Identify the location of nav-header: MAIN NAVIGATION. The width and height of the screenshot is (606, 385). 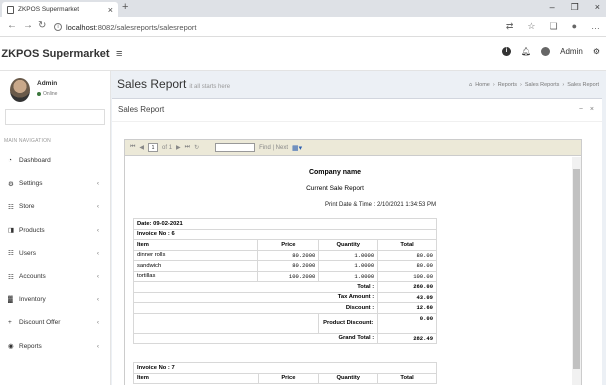
(27, 141).